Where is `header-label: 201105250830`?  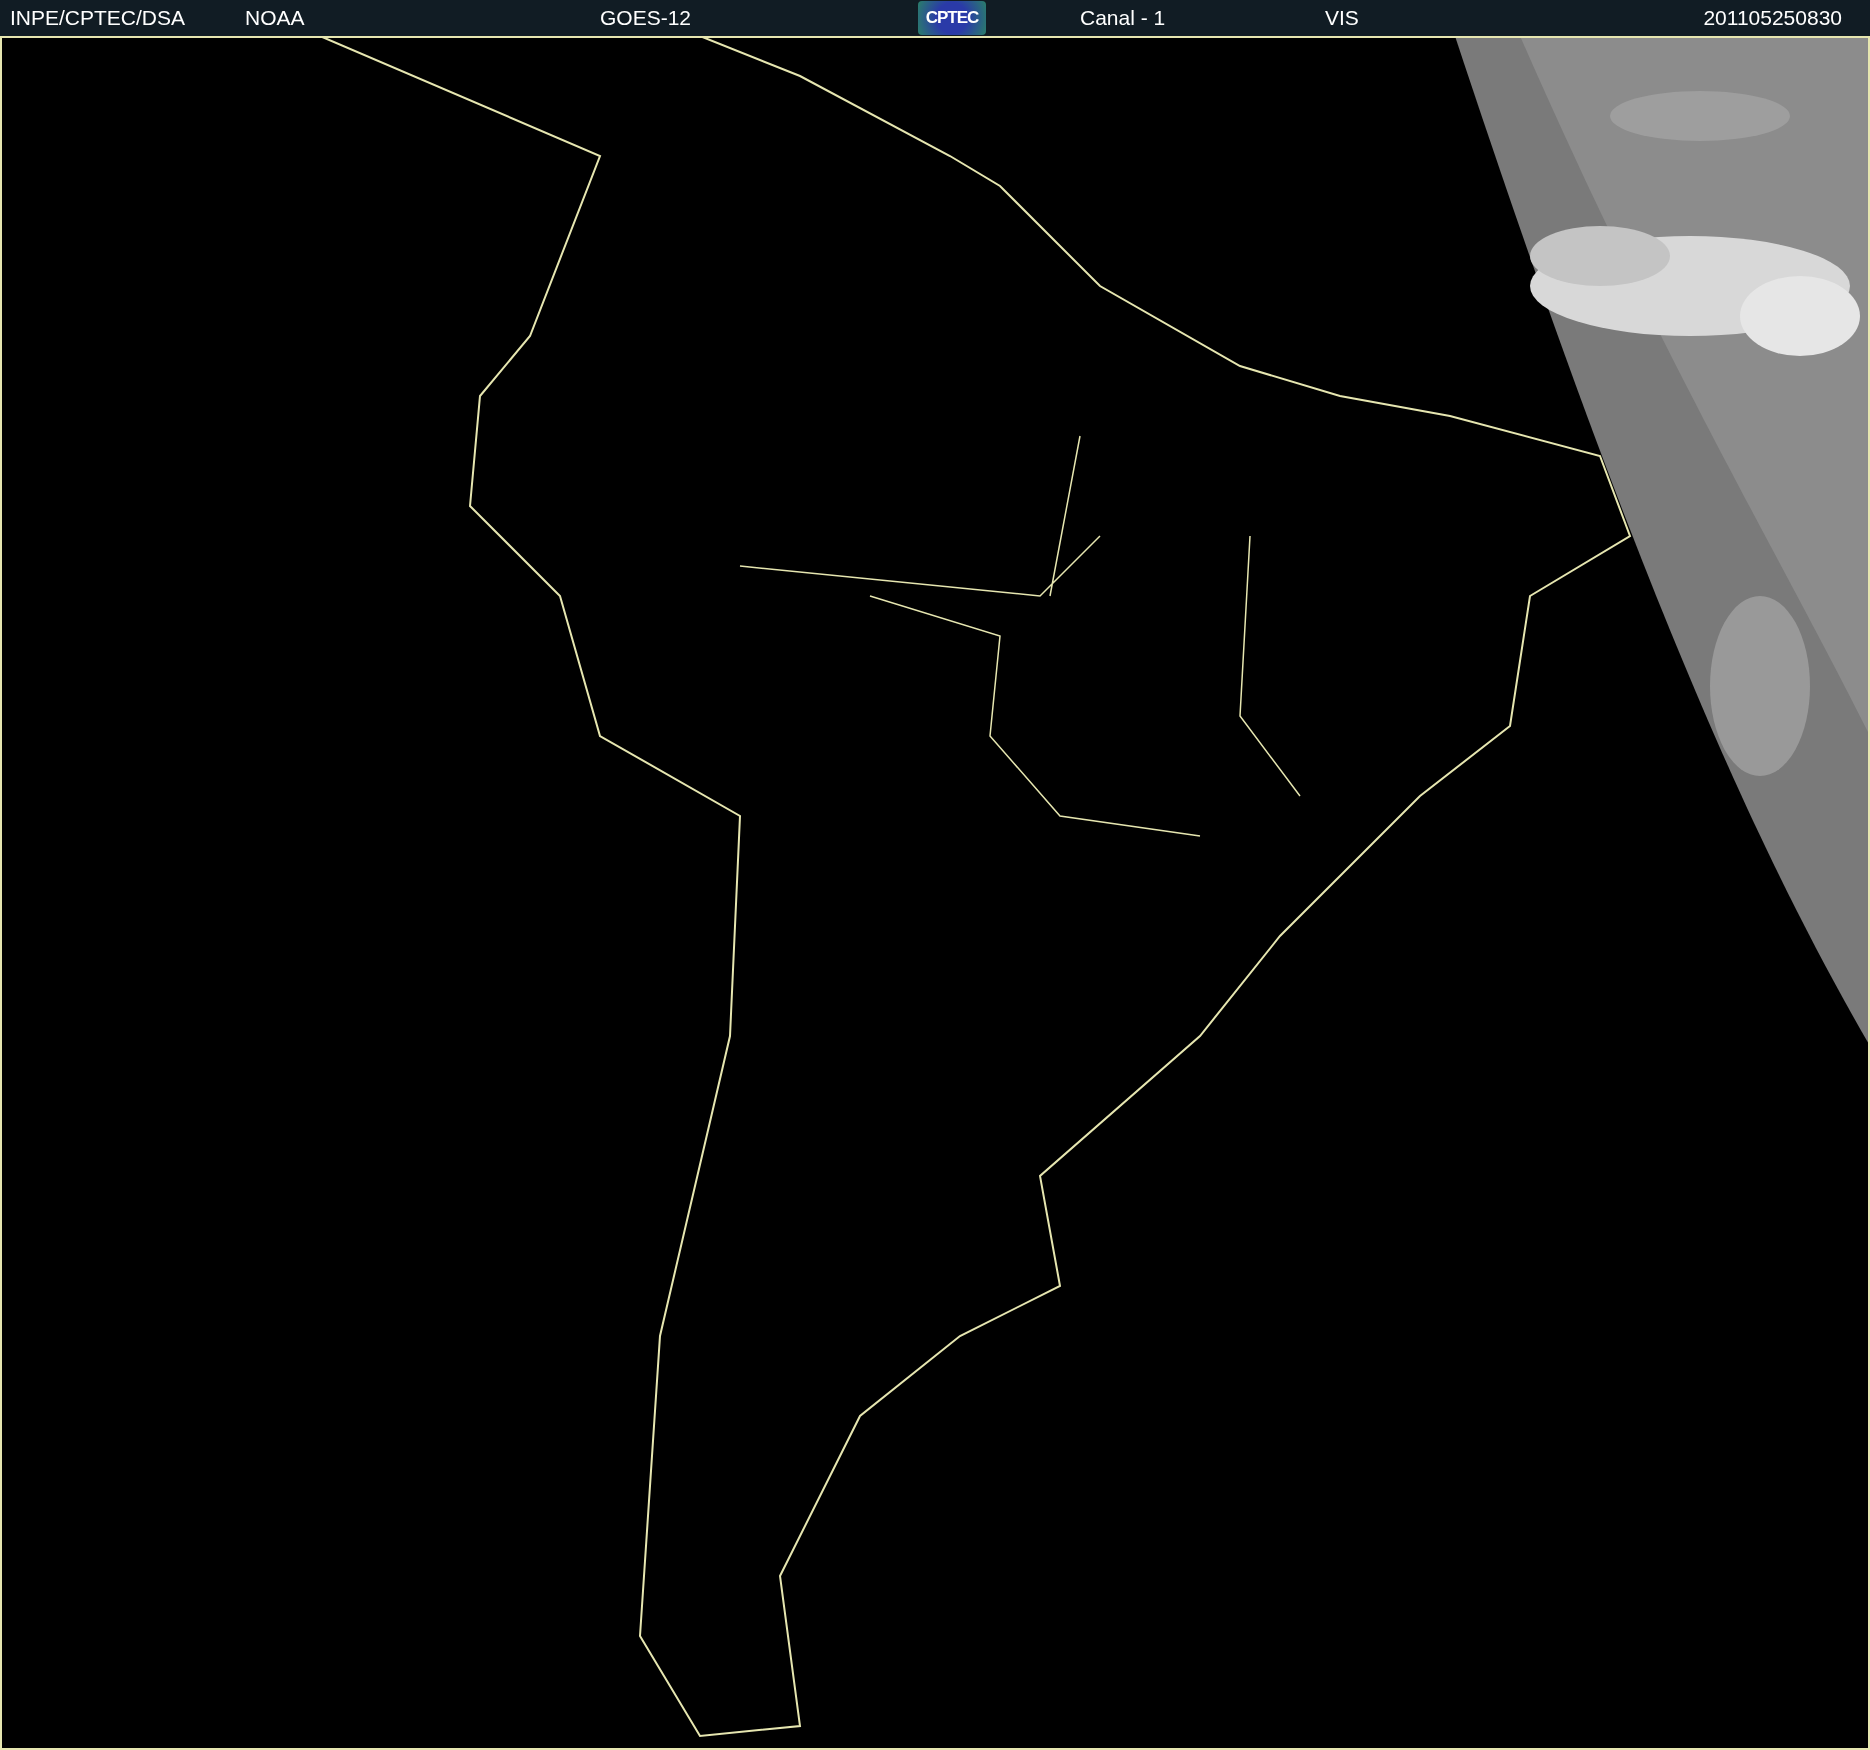
header-label: 201105250830 is located at coordinates (1772, 18).